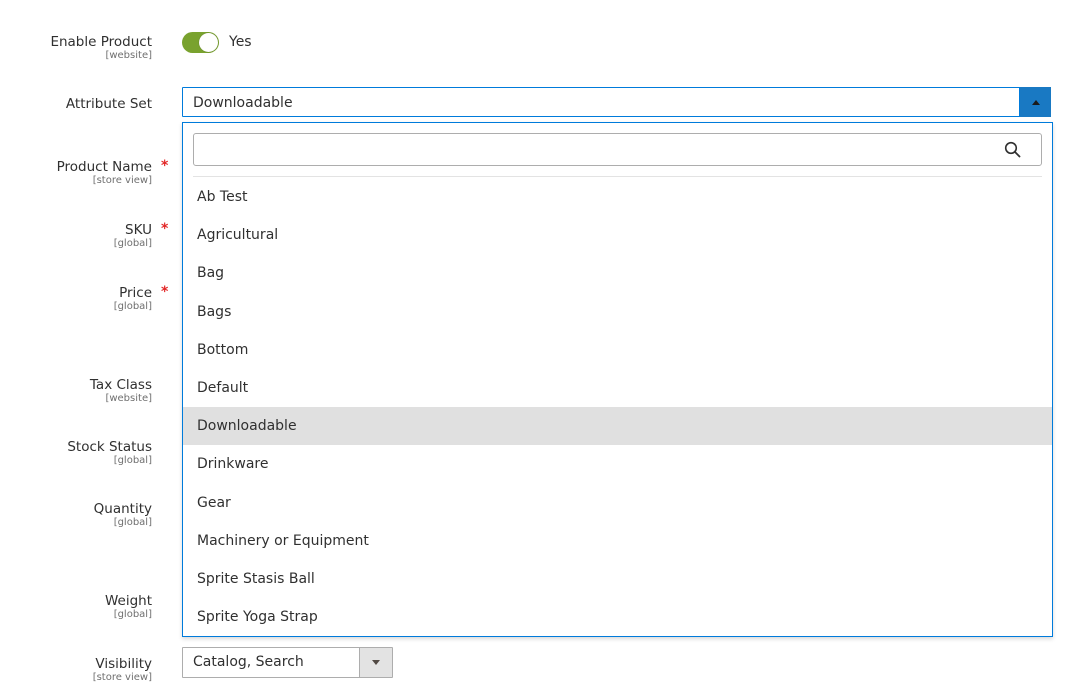  I want to click on quantity-scope: [global], so click(132, 522).